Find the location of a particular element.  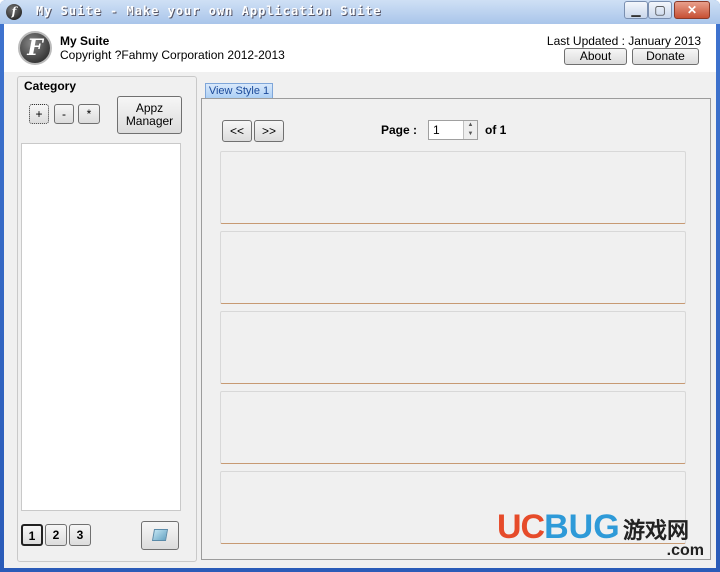

appz-manager-button: Appz Manager is located at coordinates (149, 115).